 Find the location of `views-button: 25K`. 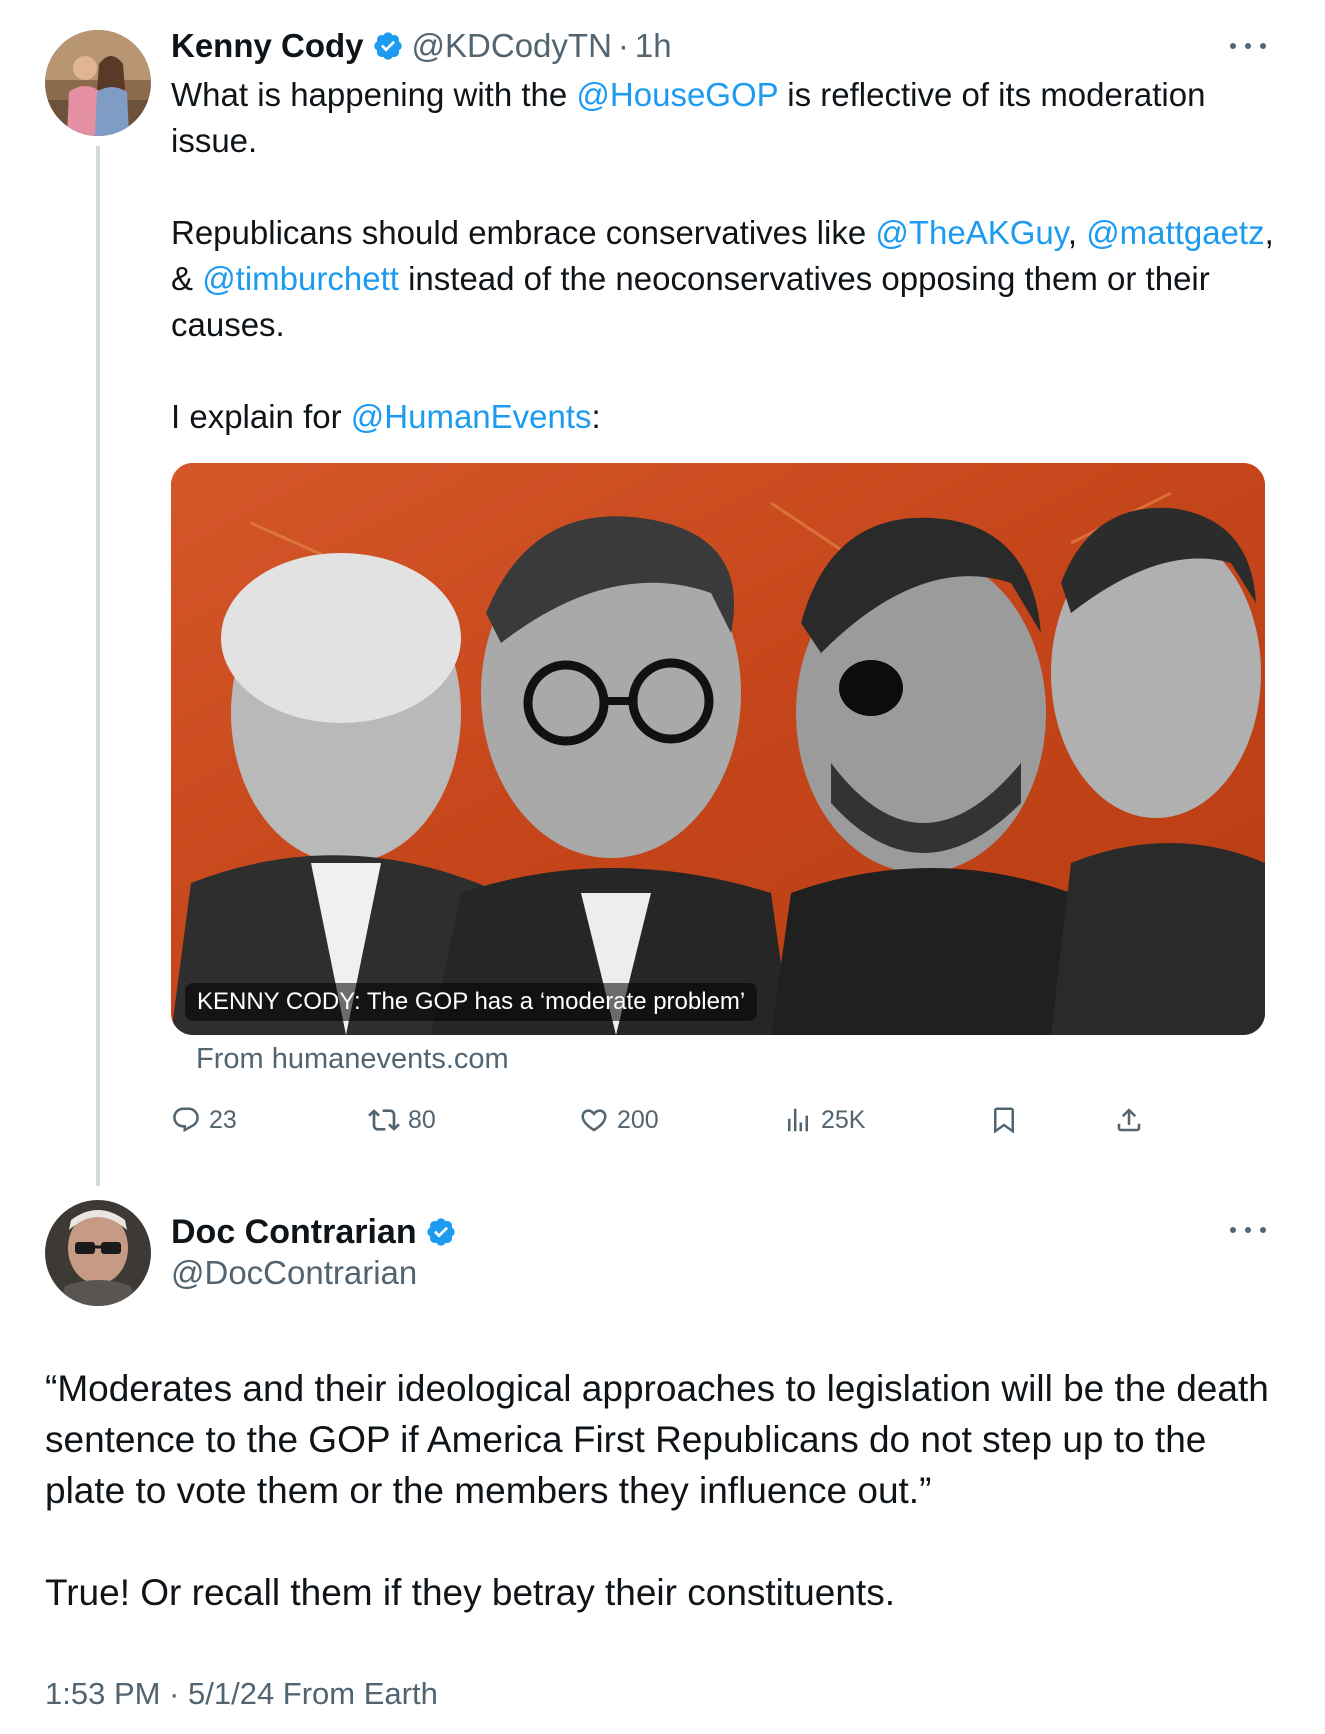

views-button: 25K is located at coordinates (824, 1120).